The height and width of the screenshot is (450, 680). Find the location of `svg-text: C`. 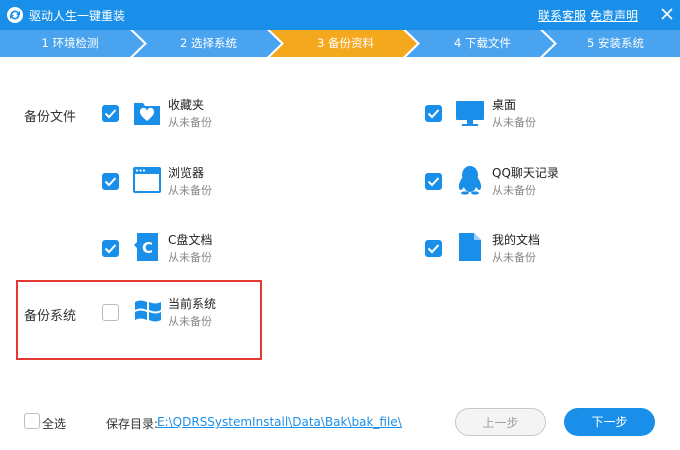

svg-text: C is located at coordinates (147, 248).